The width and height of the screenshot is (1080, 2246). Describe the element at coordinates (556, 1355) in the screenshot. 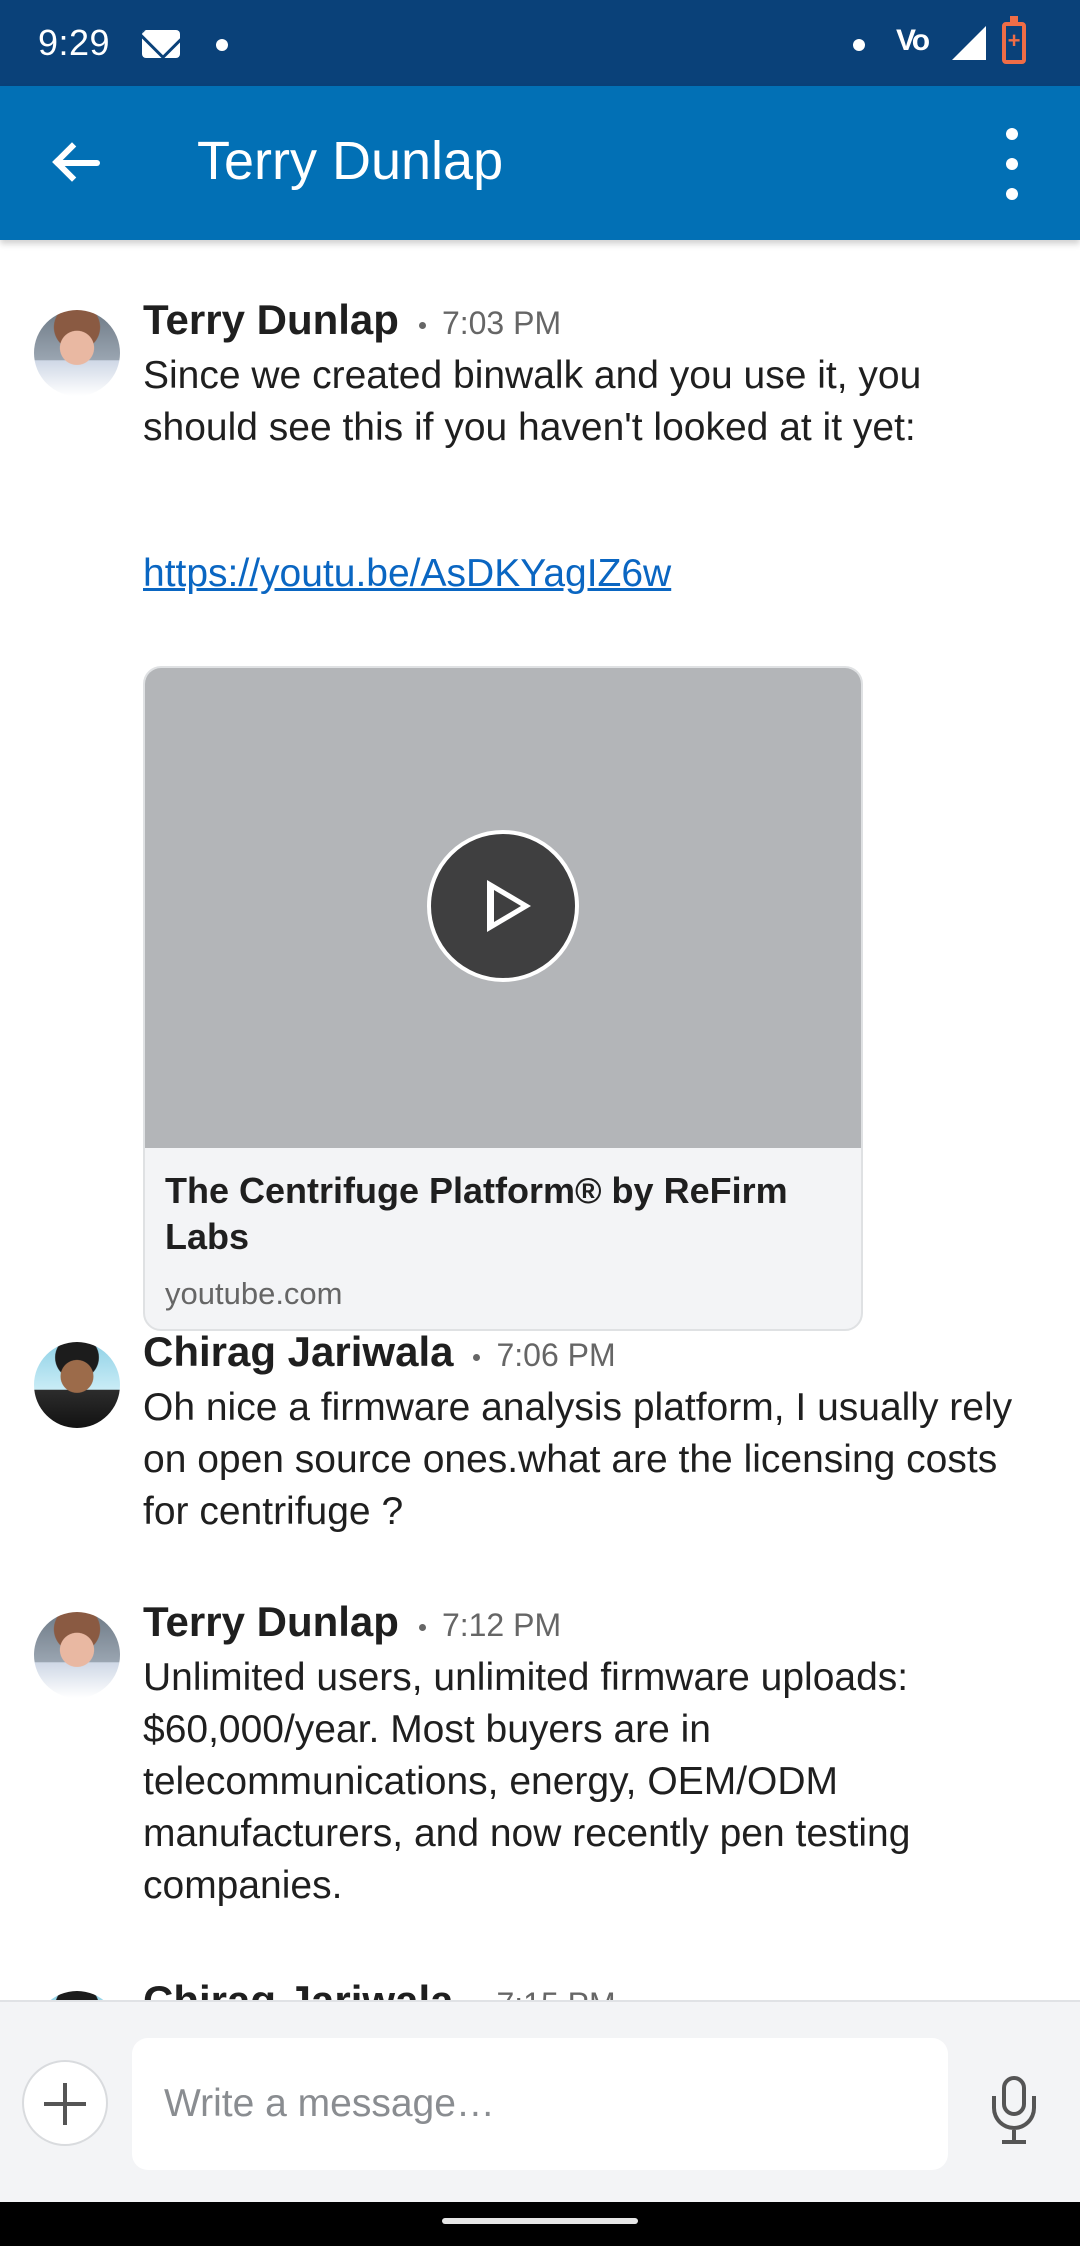

I see `message-time: 7:06 PM` at that location.